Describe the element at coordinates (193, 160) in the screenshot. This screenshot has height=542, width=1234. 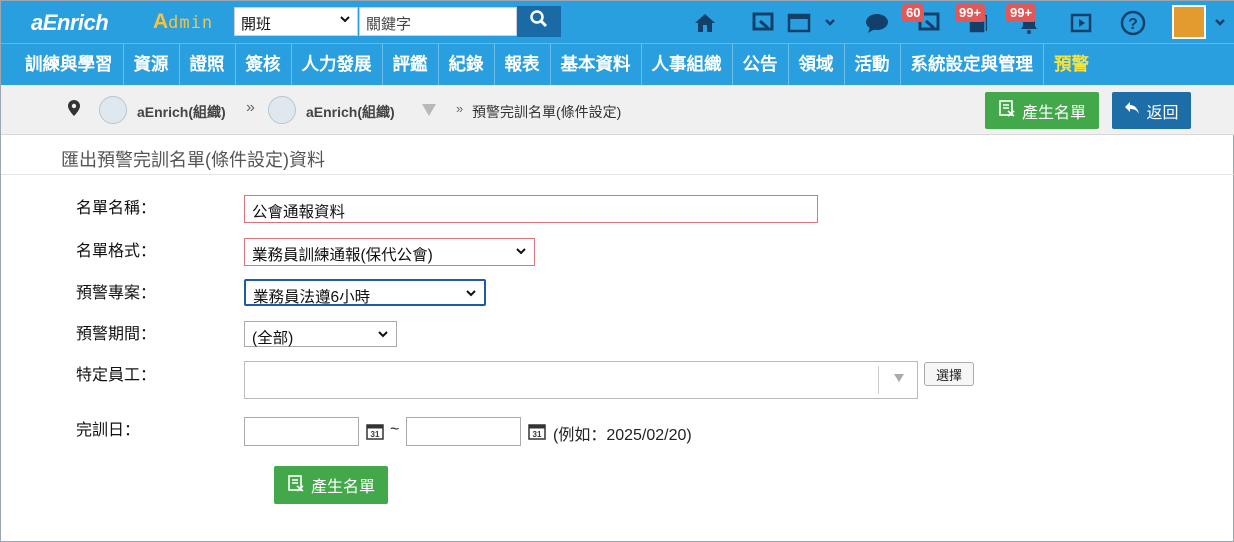
I see `page-title: 匯出預警完訓名單(條件設定)資料` at that location.